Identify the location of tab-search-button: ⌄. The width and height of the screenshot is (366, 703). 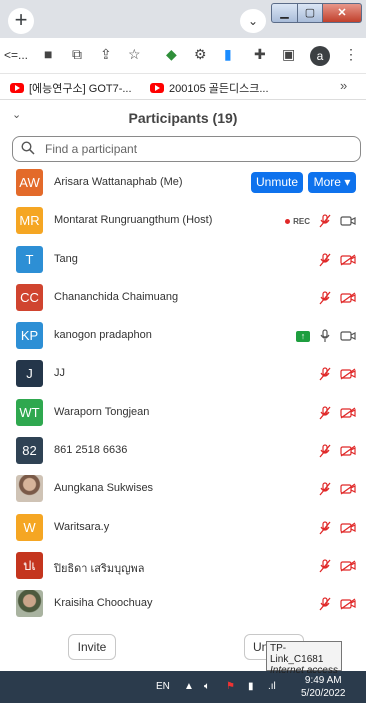
(253, 21).